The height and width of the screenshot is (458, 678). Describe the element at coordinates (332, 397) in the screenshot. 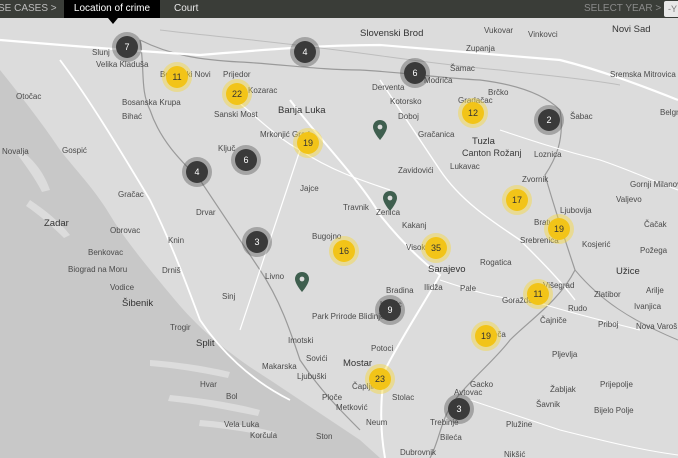

I see `place-label: Ploče` at that location.